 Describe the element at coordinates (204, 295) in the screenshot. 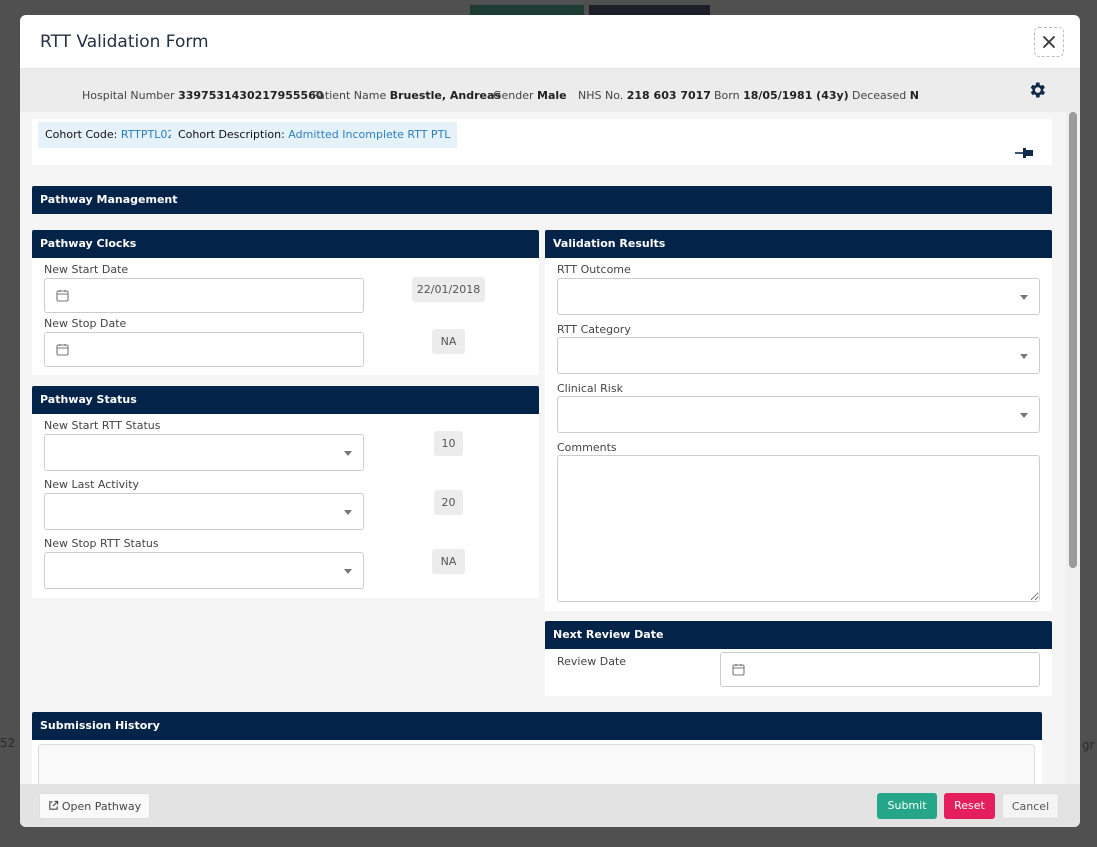

I see `new-start-date-input` at that location.